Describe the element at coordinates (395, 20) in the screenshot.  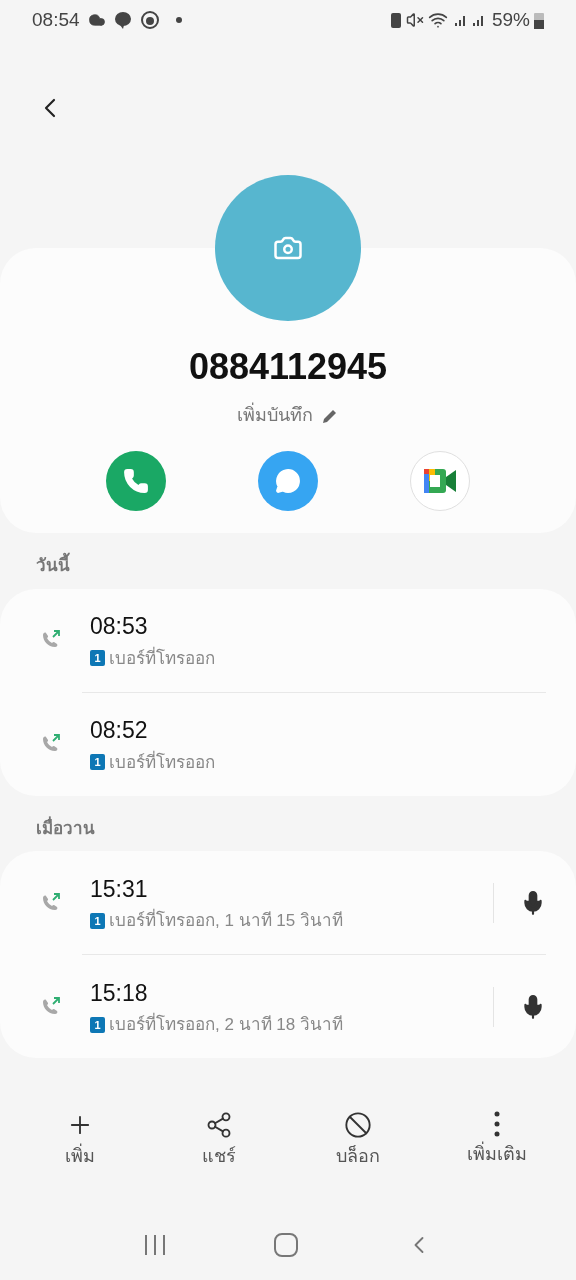
I see `battery-saver-icon` at that location.